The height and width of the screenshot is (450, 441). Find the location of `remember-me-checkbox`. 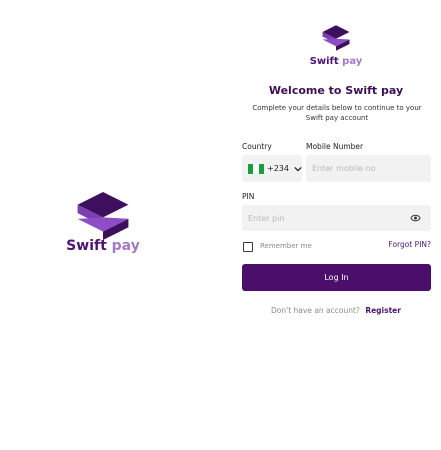

remember-me-checkbox is located at coordinates (248, 247).